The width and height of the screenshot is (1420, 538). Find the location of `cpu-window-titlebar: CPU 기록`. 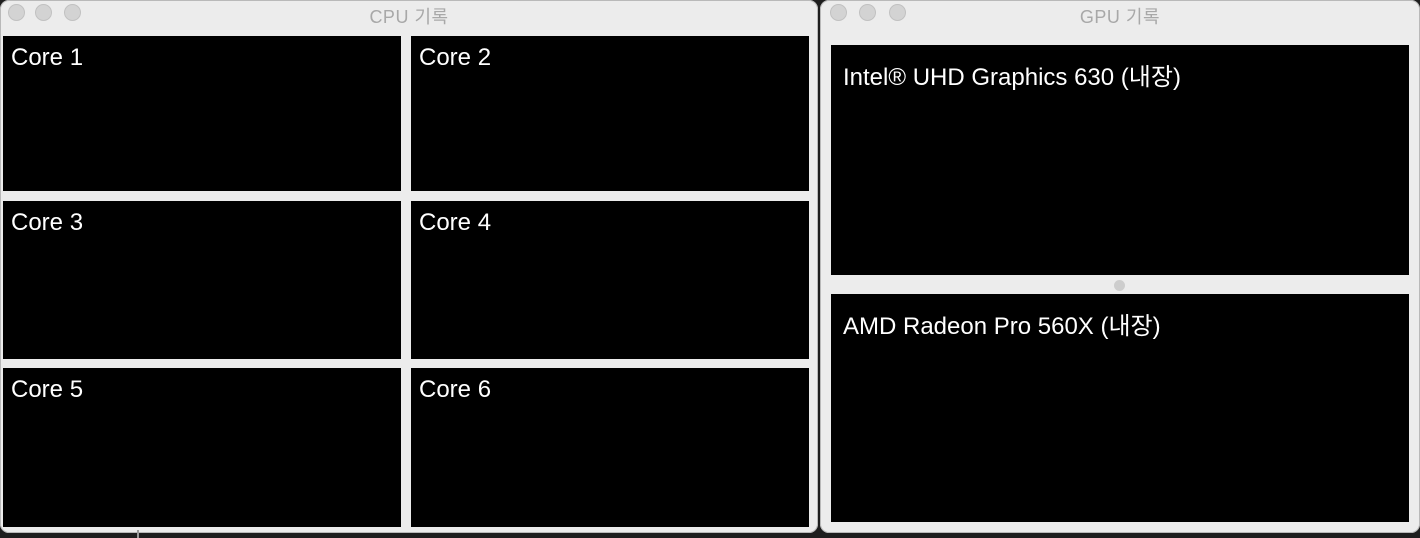

cpu-window-titlebar: CPU 기록 is located at coordinates (409, 14).